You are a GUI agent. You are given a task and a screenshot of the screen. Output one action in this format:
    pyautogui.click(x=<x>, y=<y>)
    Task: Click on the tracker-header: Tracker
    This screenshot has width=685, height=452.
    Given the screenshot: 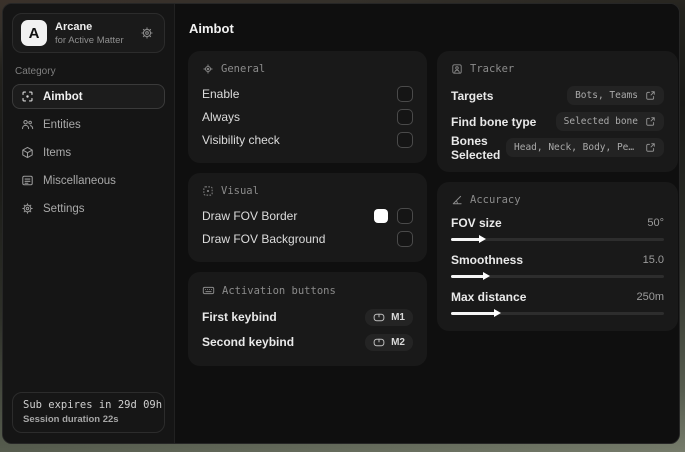 What is the action you would take?
    pyautogui.click(x=557, y=69)
    